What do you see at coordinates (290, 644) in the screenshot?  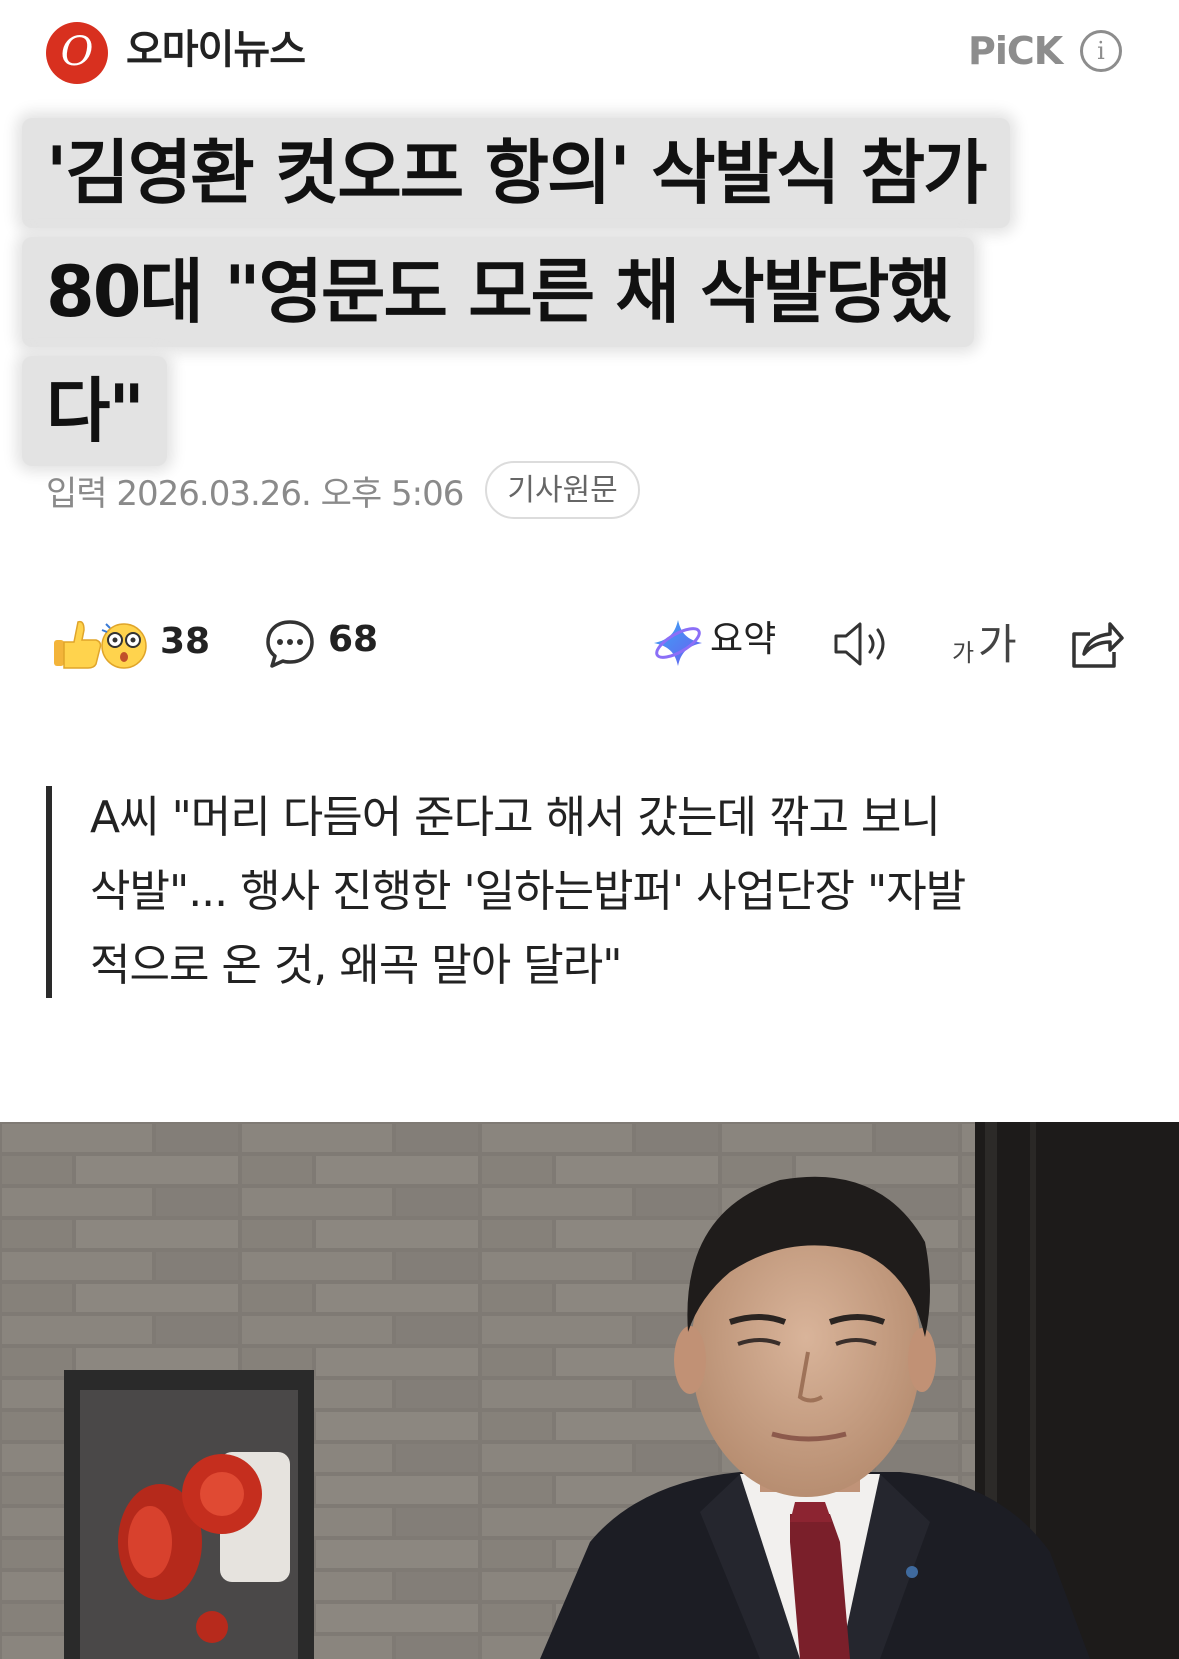 I see `comment-icon` at bounding box center [290, 644].